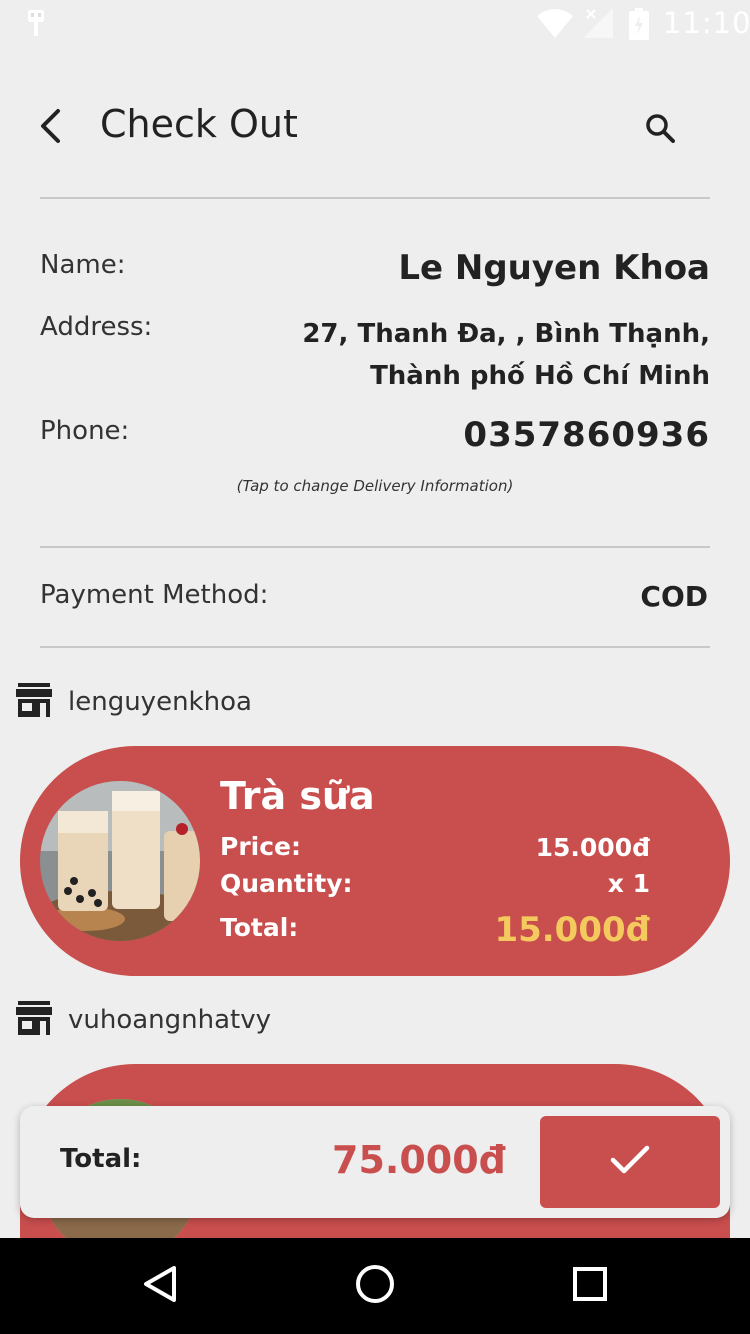 The height and width of the screenshot is (1334, 750). What do you see at coordinates (101, 1159) in the screenshot?
I see `grand-total-label: Total:` at bounding box center [101, 1159].